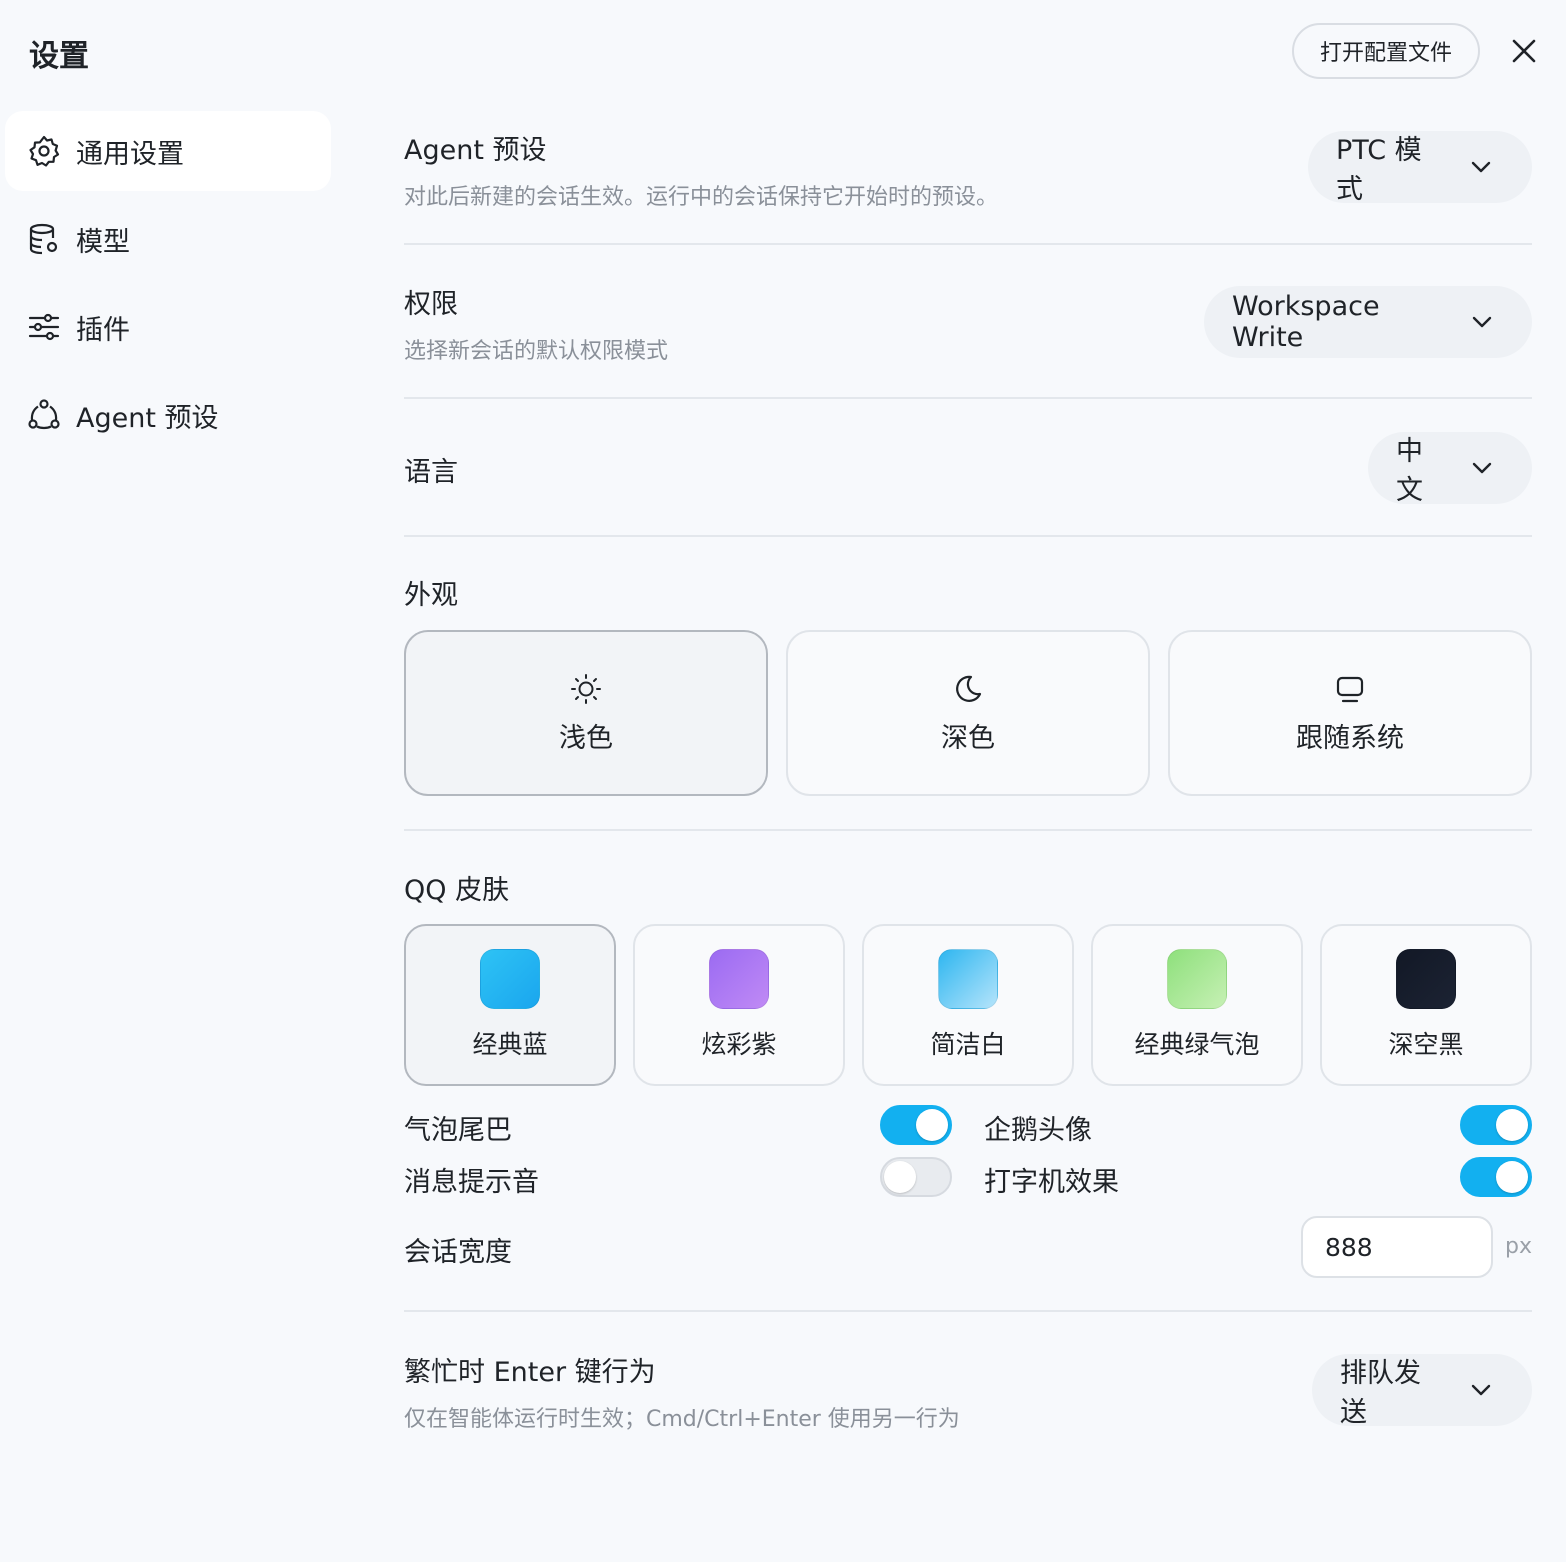 The width and height of the screenshot is (1566, 1562). What do you see at coordinates (1051, 1182) in the screenshot?
I see `typewriter-label: 打字机效果` at bounding box center [1051, 1182].